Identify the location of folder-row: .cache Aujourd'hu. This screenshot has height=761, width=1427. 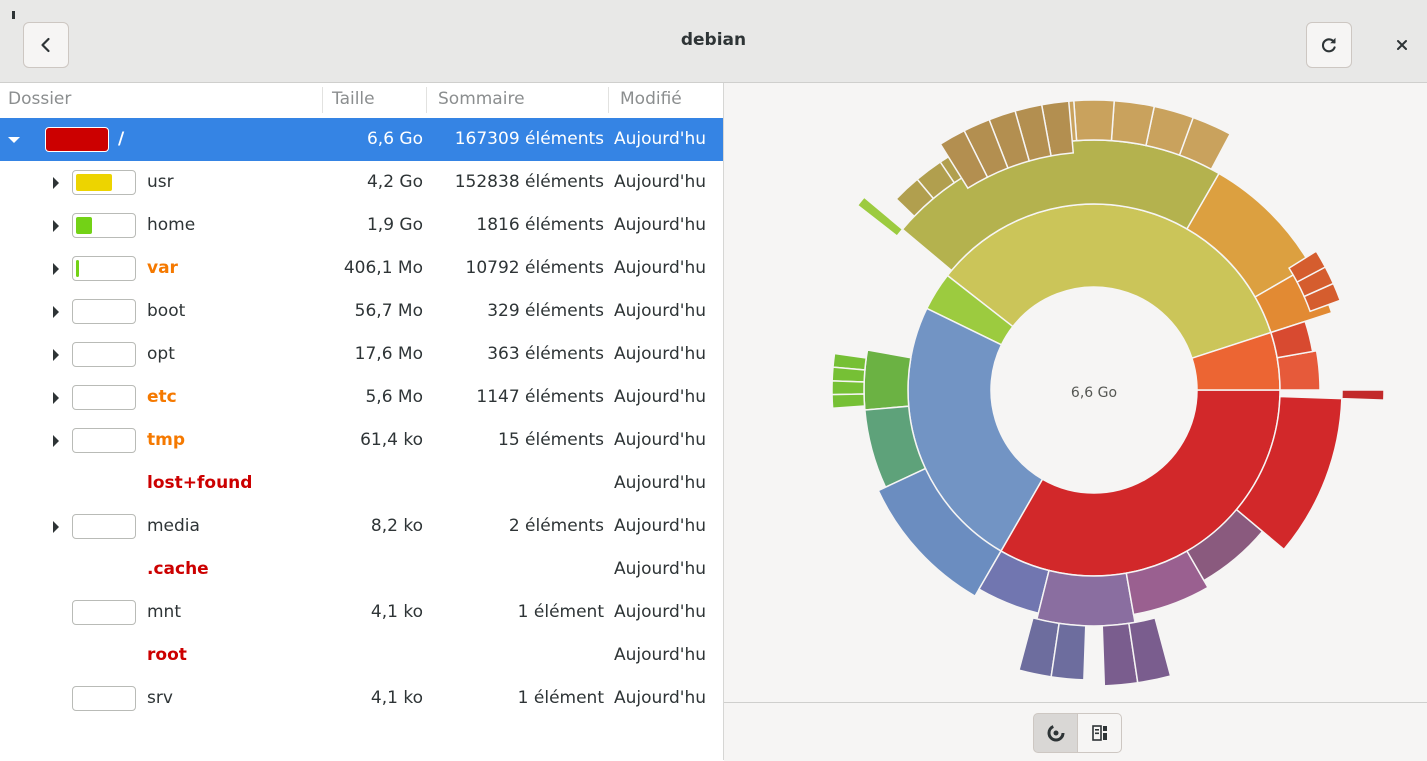
(361, 569).